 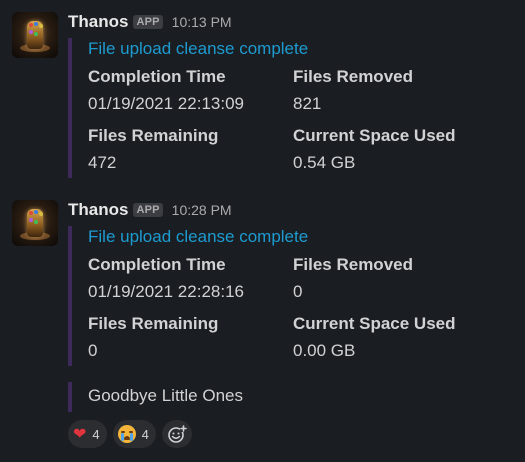 I want to click on field-value-current-space-used: 0.00 GB, so click(x=324, y=350).